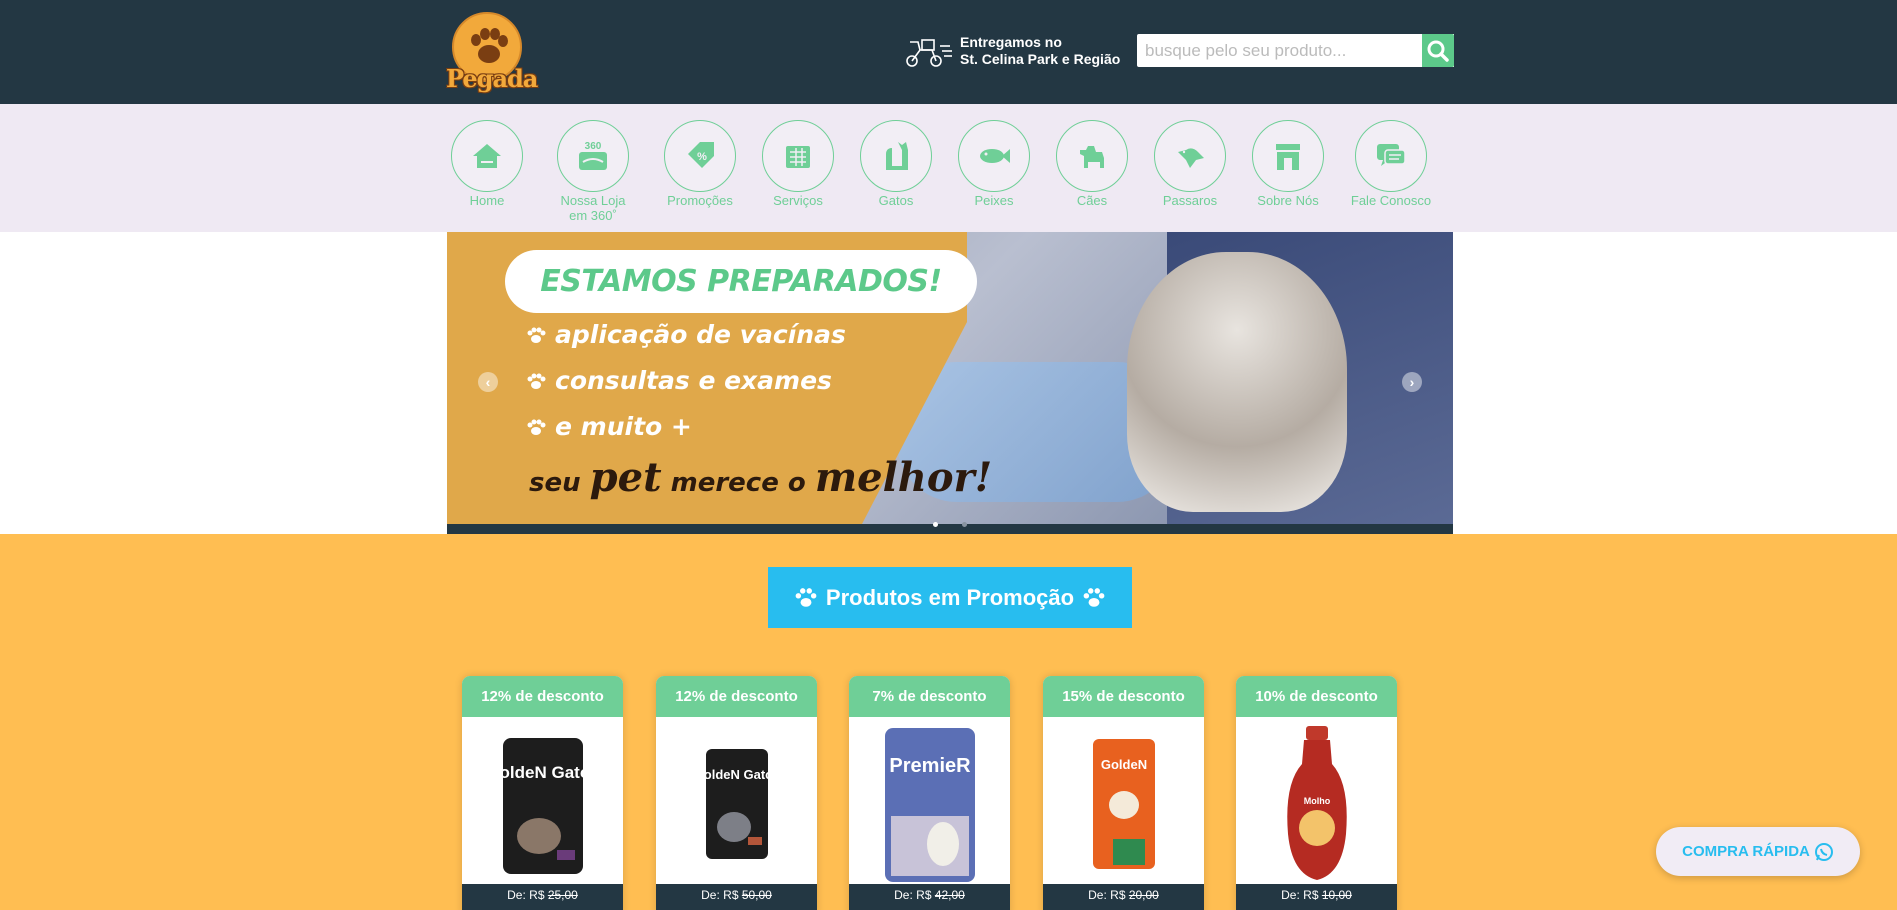 This screenshot has width=1897, height=910. What do you see at coordinates (929, 53) in the screenshot?
I see `delivery-scooter-icon` at bounding box center [929, 53].